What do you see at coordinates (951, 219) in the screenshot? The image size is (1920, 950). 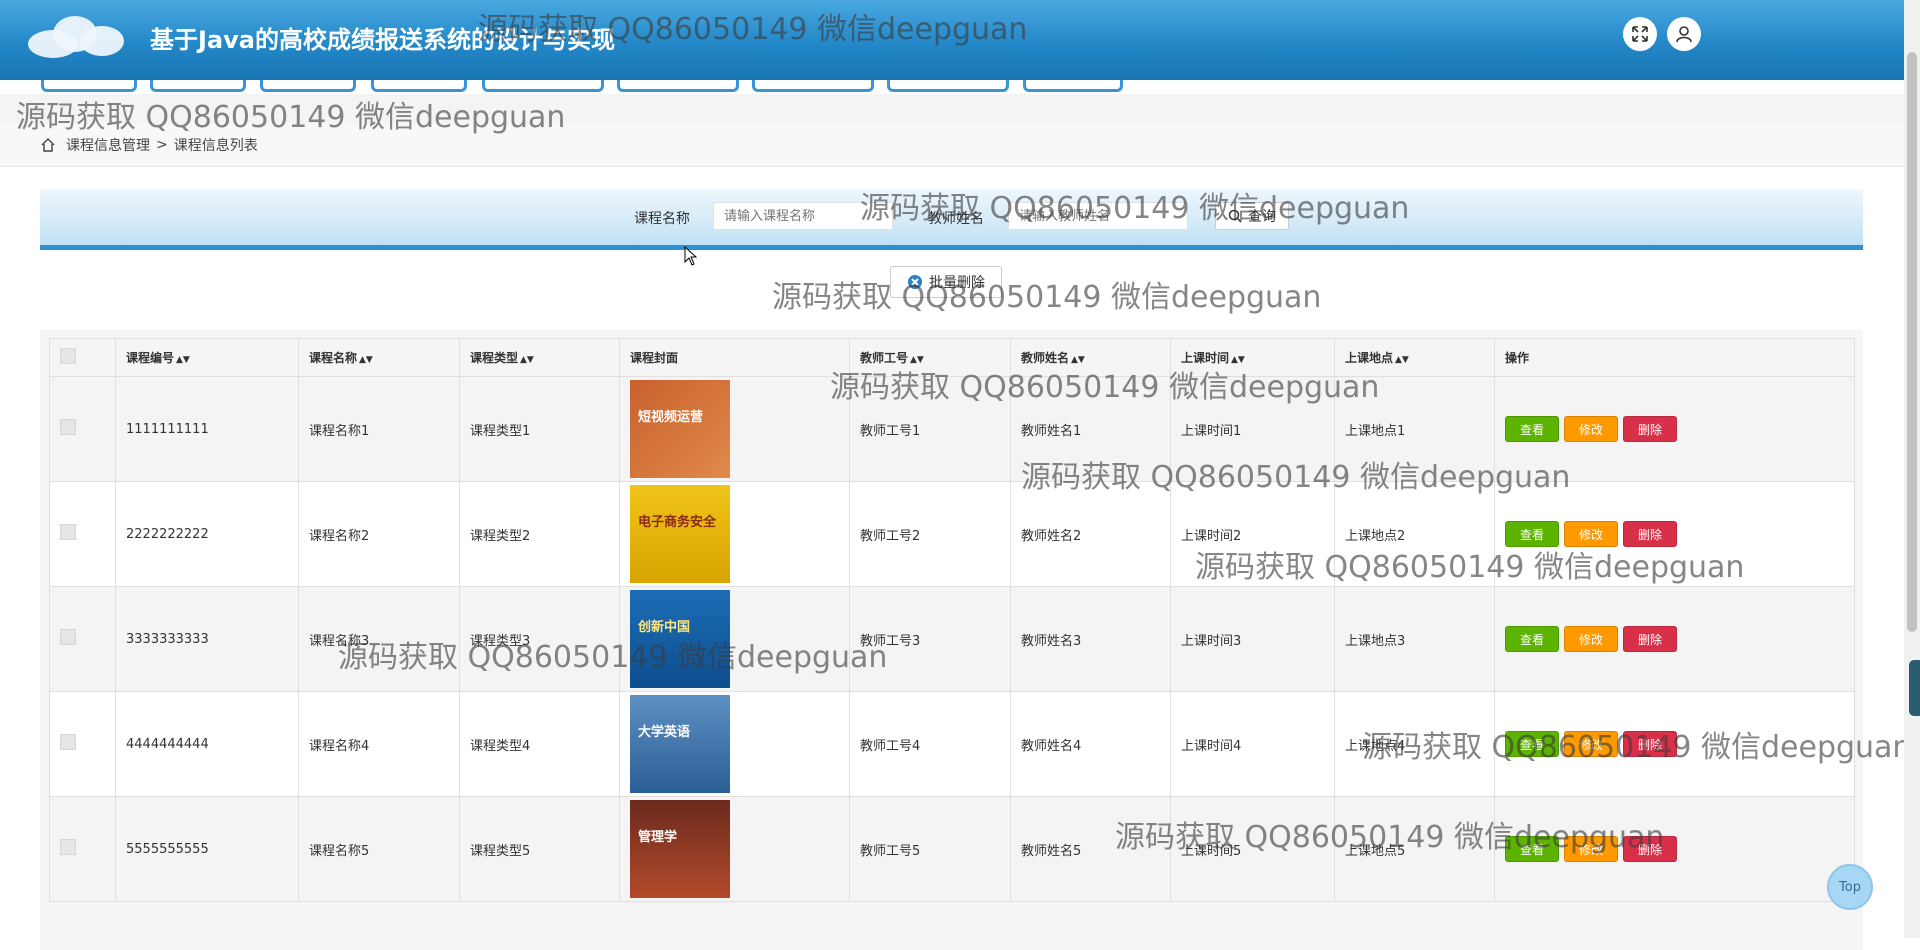 I see `search-bar: 课程名称 教师姓名 查询` at bounding box center [951, 219].